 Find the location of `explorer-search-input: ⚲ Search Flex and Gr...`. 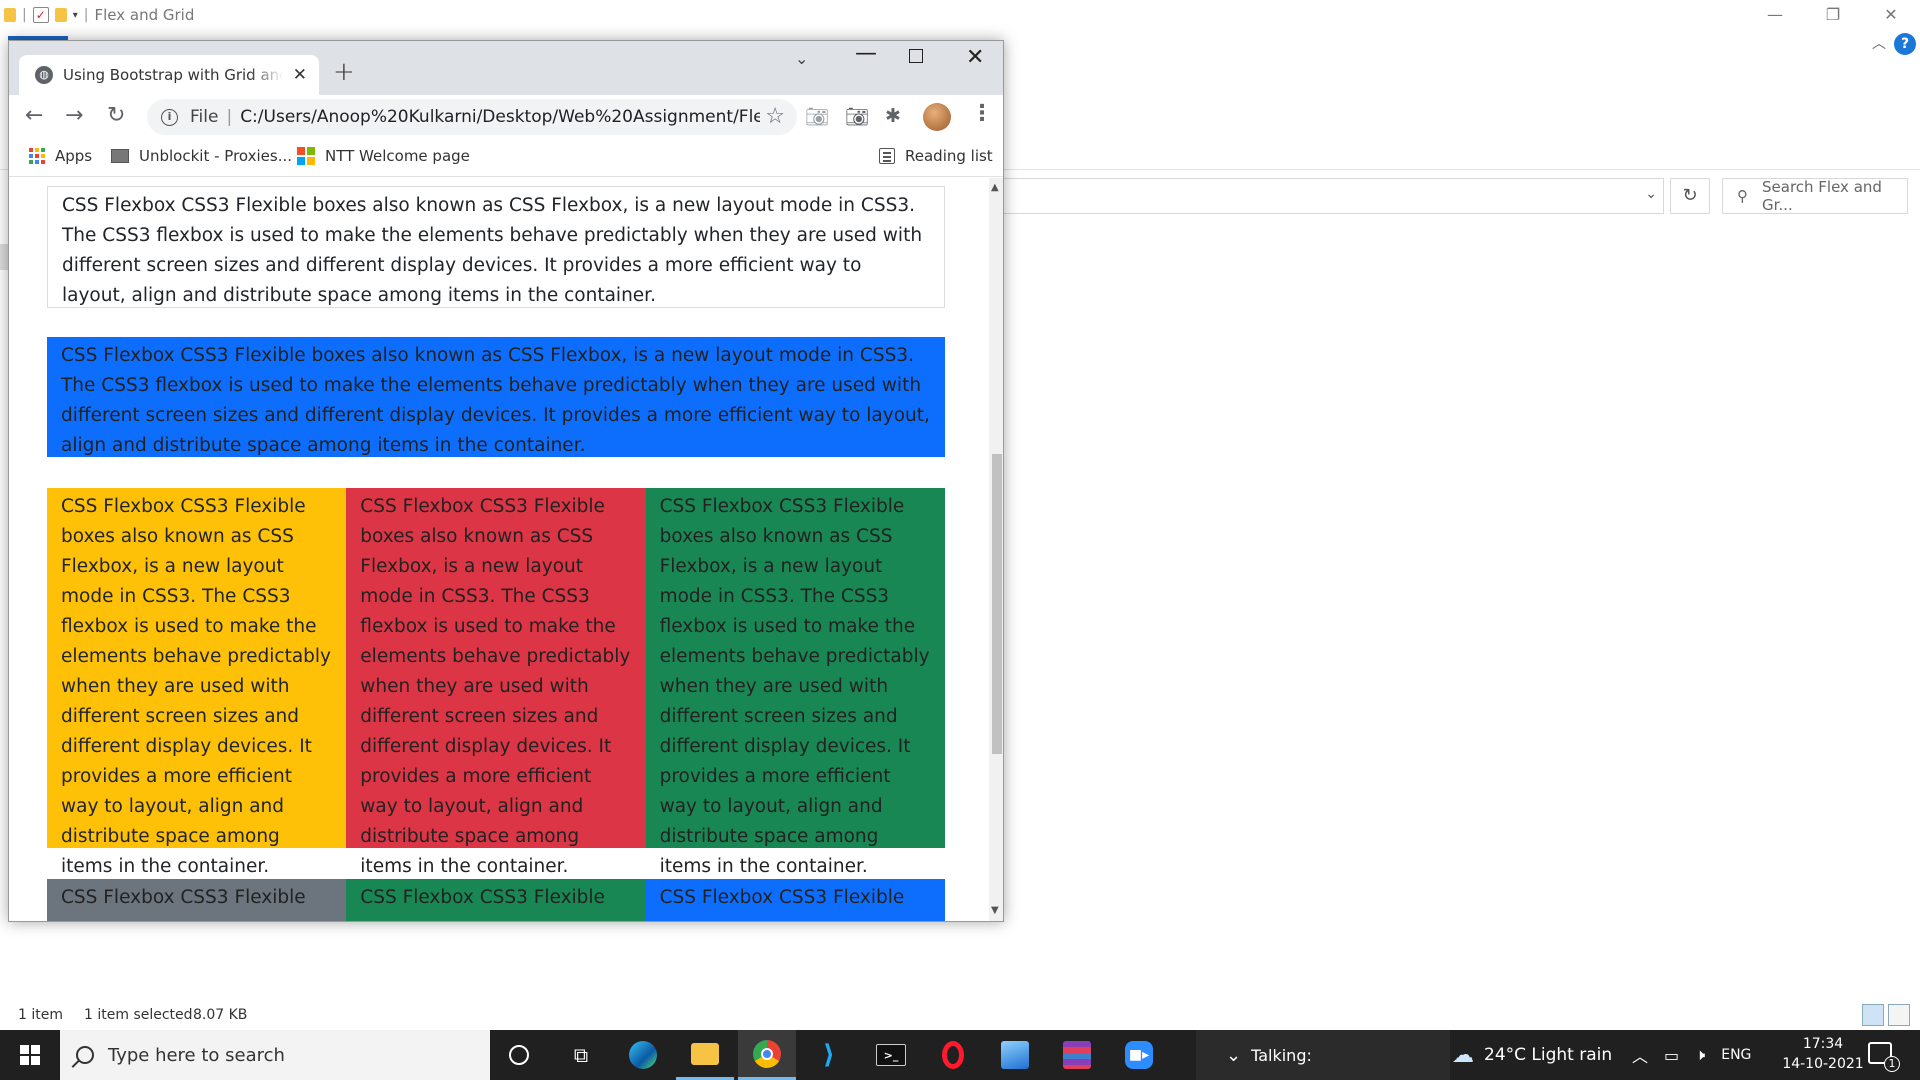

explorer-search-input: ⚲ Search Flex and Gr... is located at coordinates (1815, 196).